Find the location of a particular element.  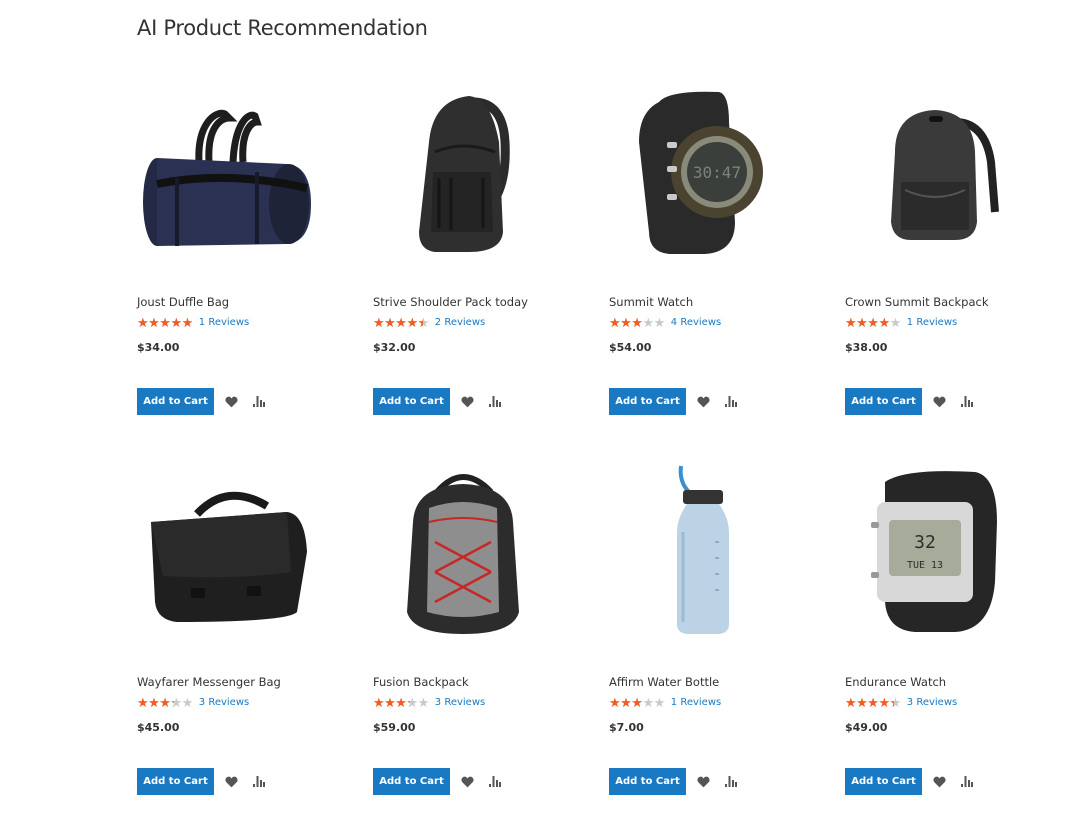

sling-pack-icon is located at coordinates (464, 174).